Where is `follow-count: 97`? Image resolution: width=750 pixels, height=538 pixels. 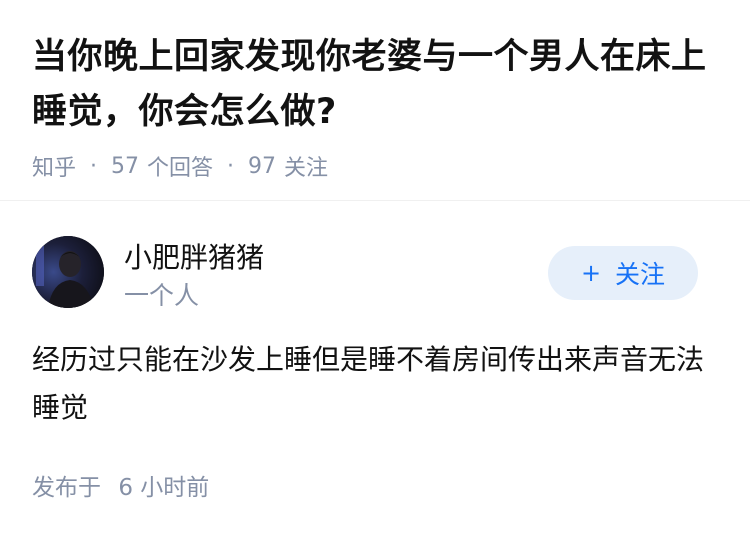 follow-count: 97 is located at coordinates (262, 166).